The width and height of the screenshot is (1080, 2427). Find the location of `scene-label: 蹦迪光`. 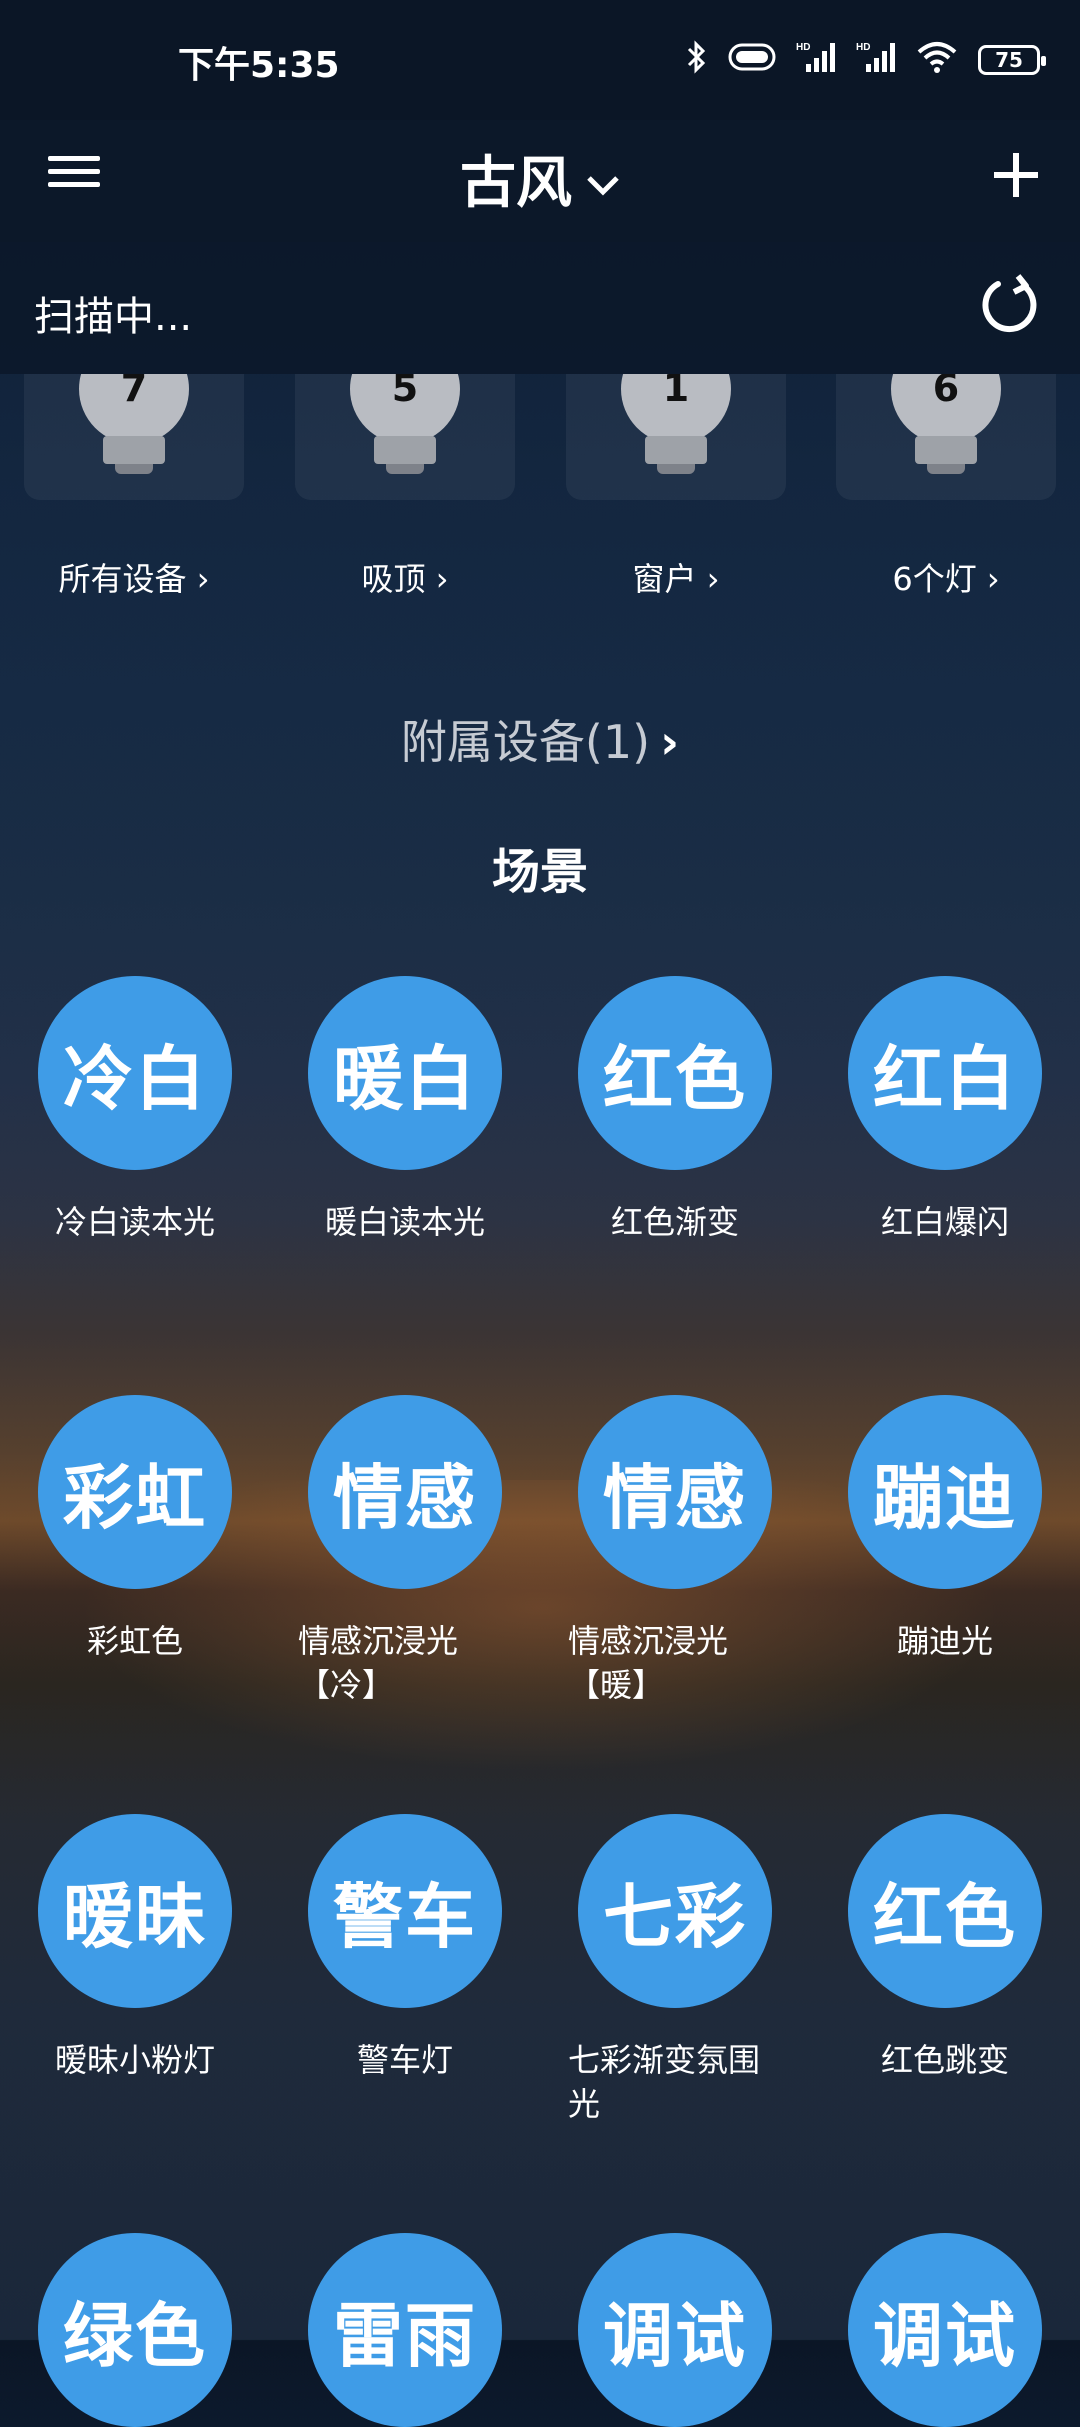

scene-label: 蹦迪光 is located at coordinates (944, 1641).